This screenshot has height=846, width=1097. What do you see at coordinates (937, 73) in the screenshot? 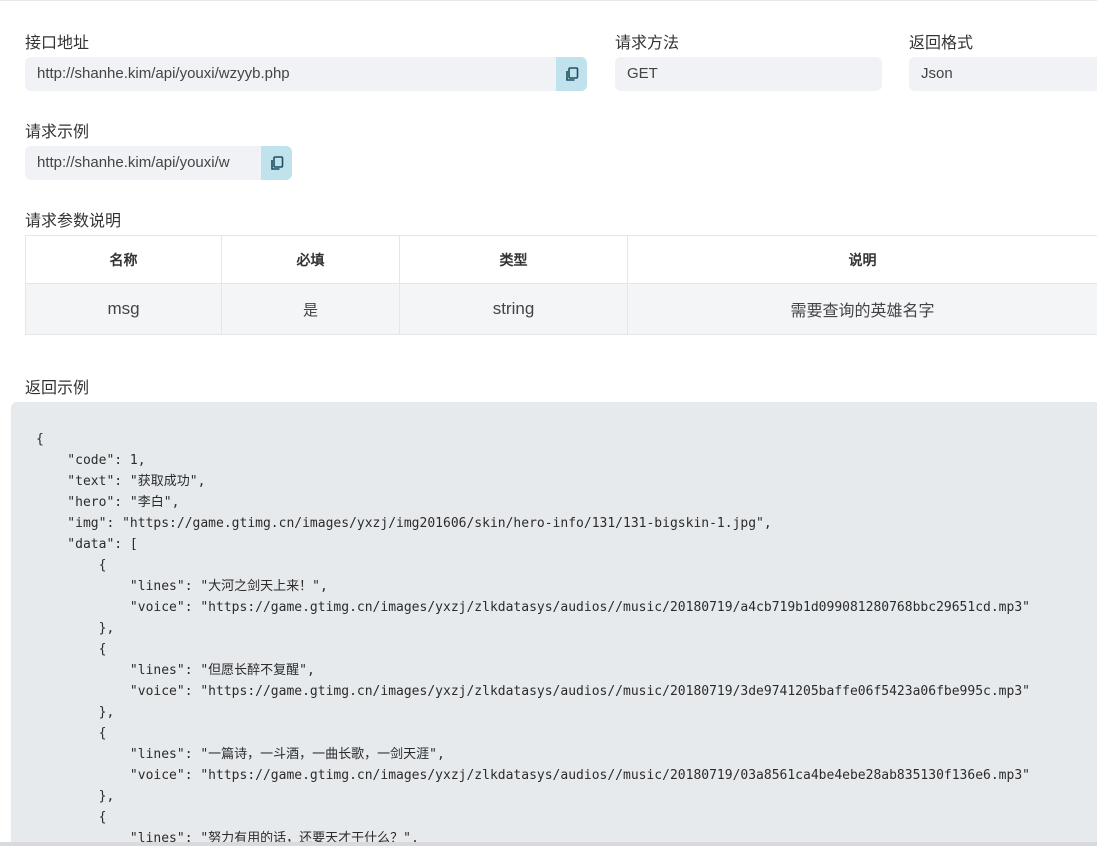
I see `format-value: Json` at bounding box center [937, 73].